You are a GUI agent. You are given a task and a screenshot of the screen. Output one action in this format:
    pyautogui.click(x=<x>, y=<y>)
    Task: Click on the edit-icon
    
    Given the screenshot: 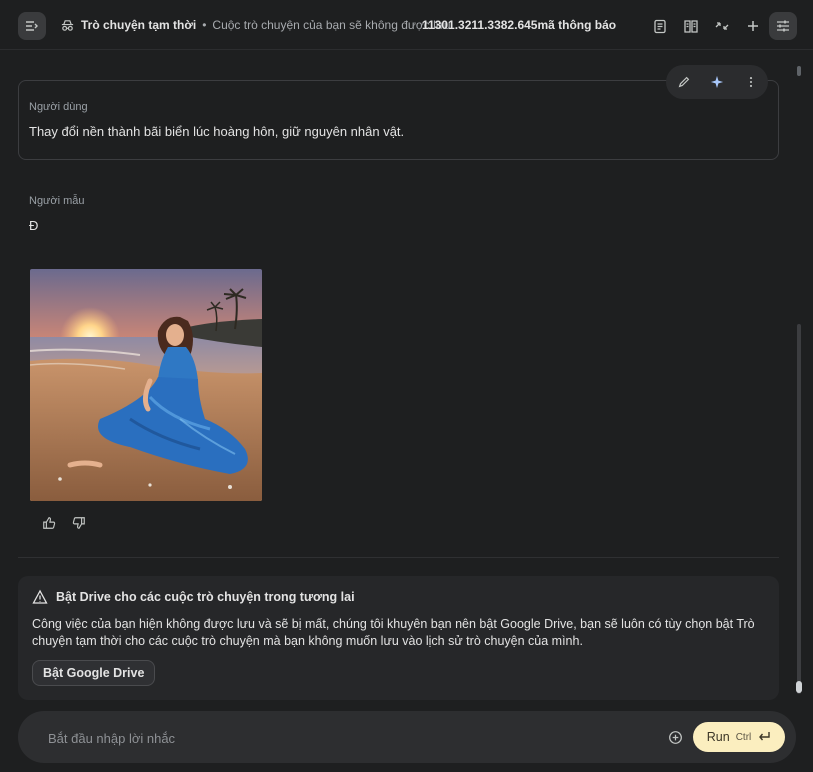 What is the action you would take?
    pyautogui.click(x=684, y=82)
    